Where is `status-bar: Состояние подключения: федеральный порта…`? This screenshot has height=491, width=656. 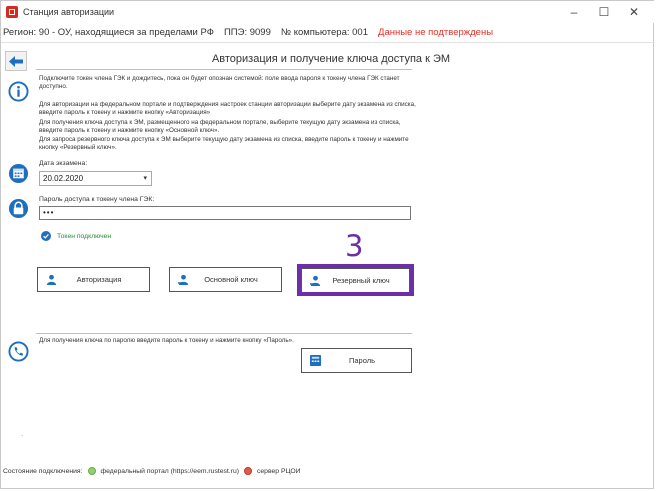
status-bar: Состояние подключения: федеральный порта… is located at coordinates (152, 471).